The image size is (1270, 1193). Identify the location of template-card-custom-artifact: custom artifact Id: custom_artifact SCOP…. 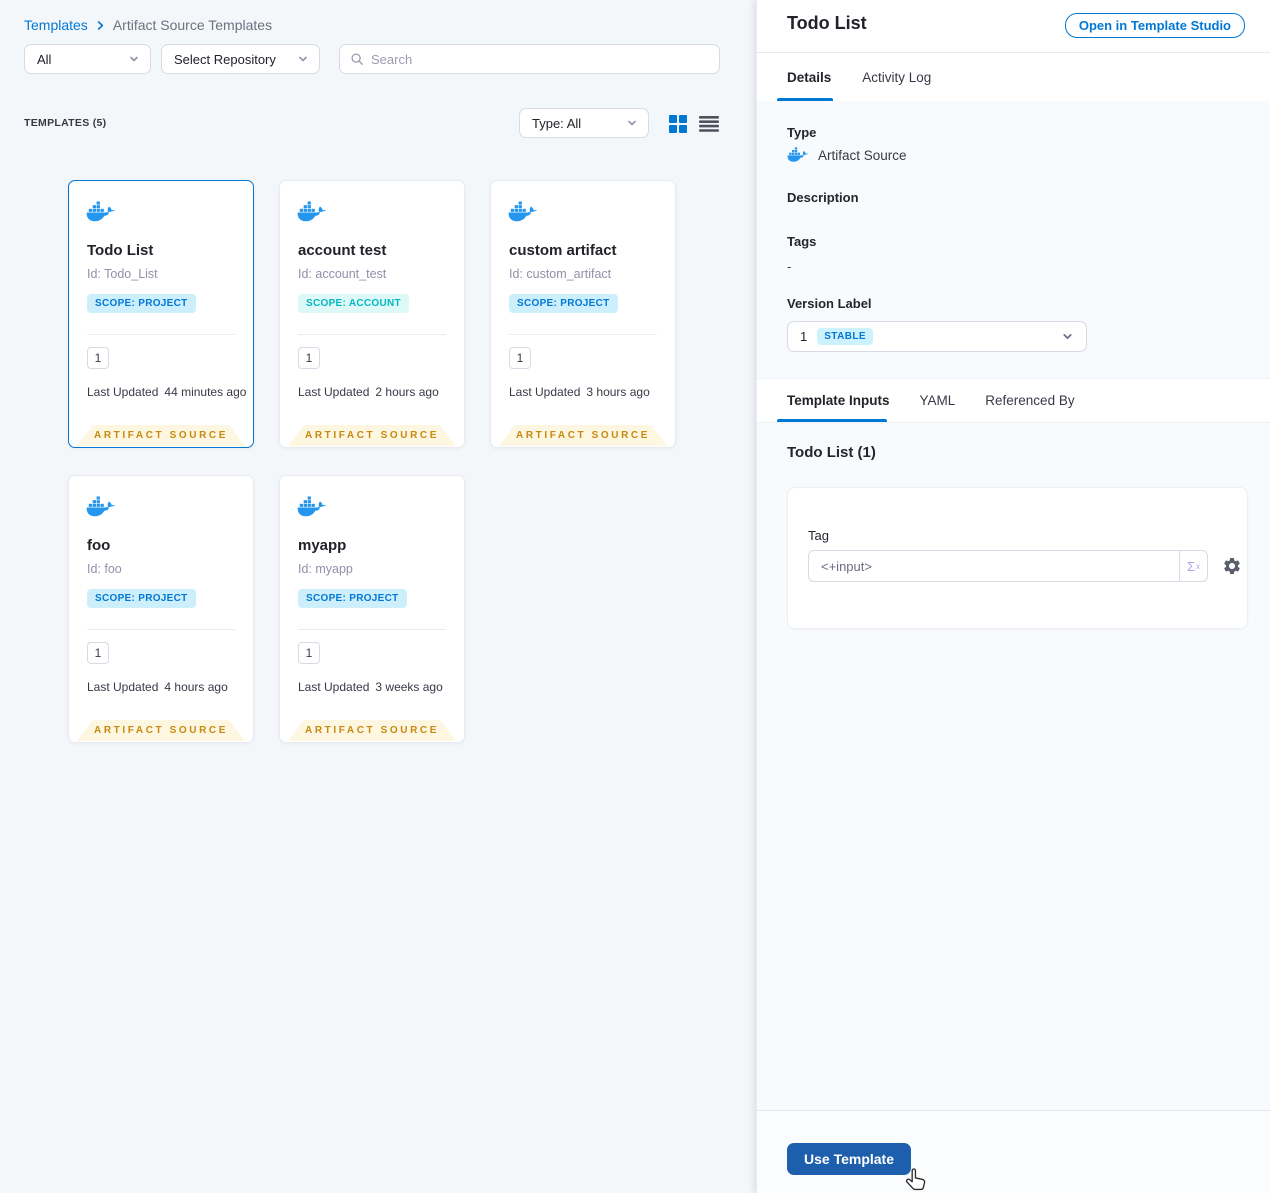
(583, 314).